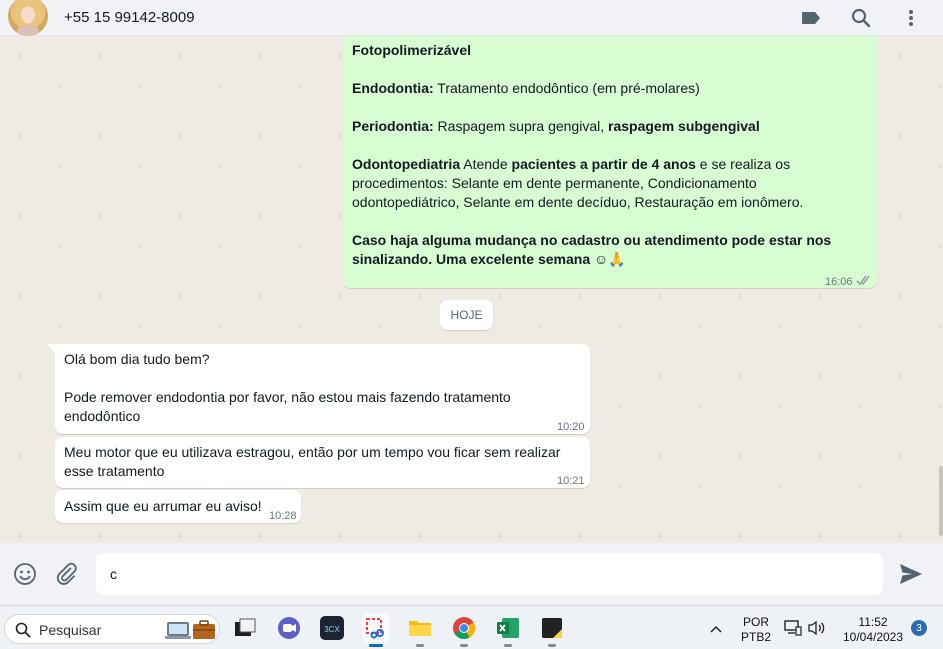  What do you see at coordinates (464, 630) in the screenshot?
I see `chrome-icon` at bounding box center [464, 630].